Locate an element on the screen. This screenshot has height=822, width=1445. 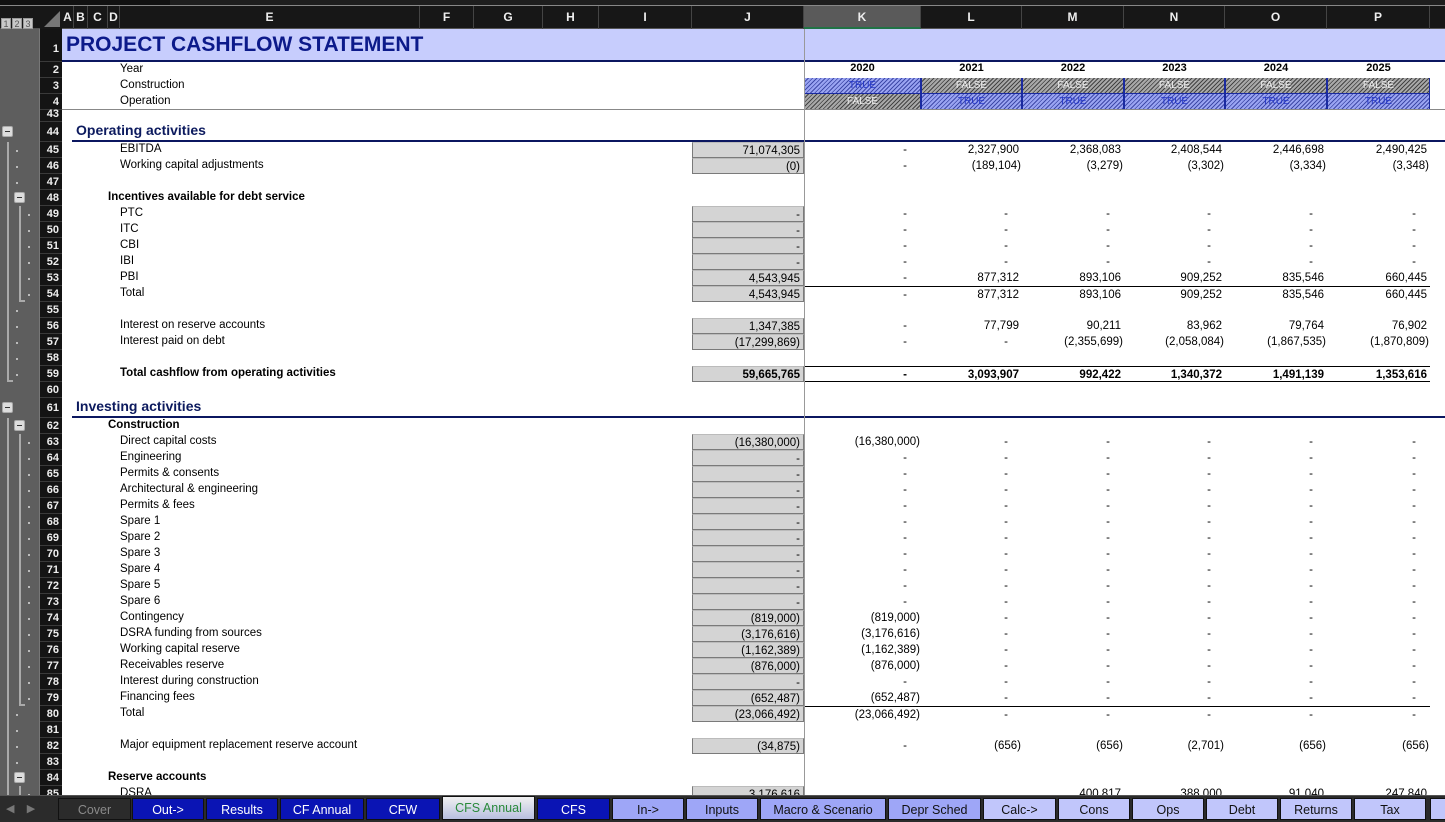
value-cell-2021: 77,799 is located at coordinates (971, 326).